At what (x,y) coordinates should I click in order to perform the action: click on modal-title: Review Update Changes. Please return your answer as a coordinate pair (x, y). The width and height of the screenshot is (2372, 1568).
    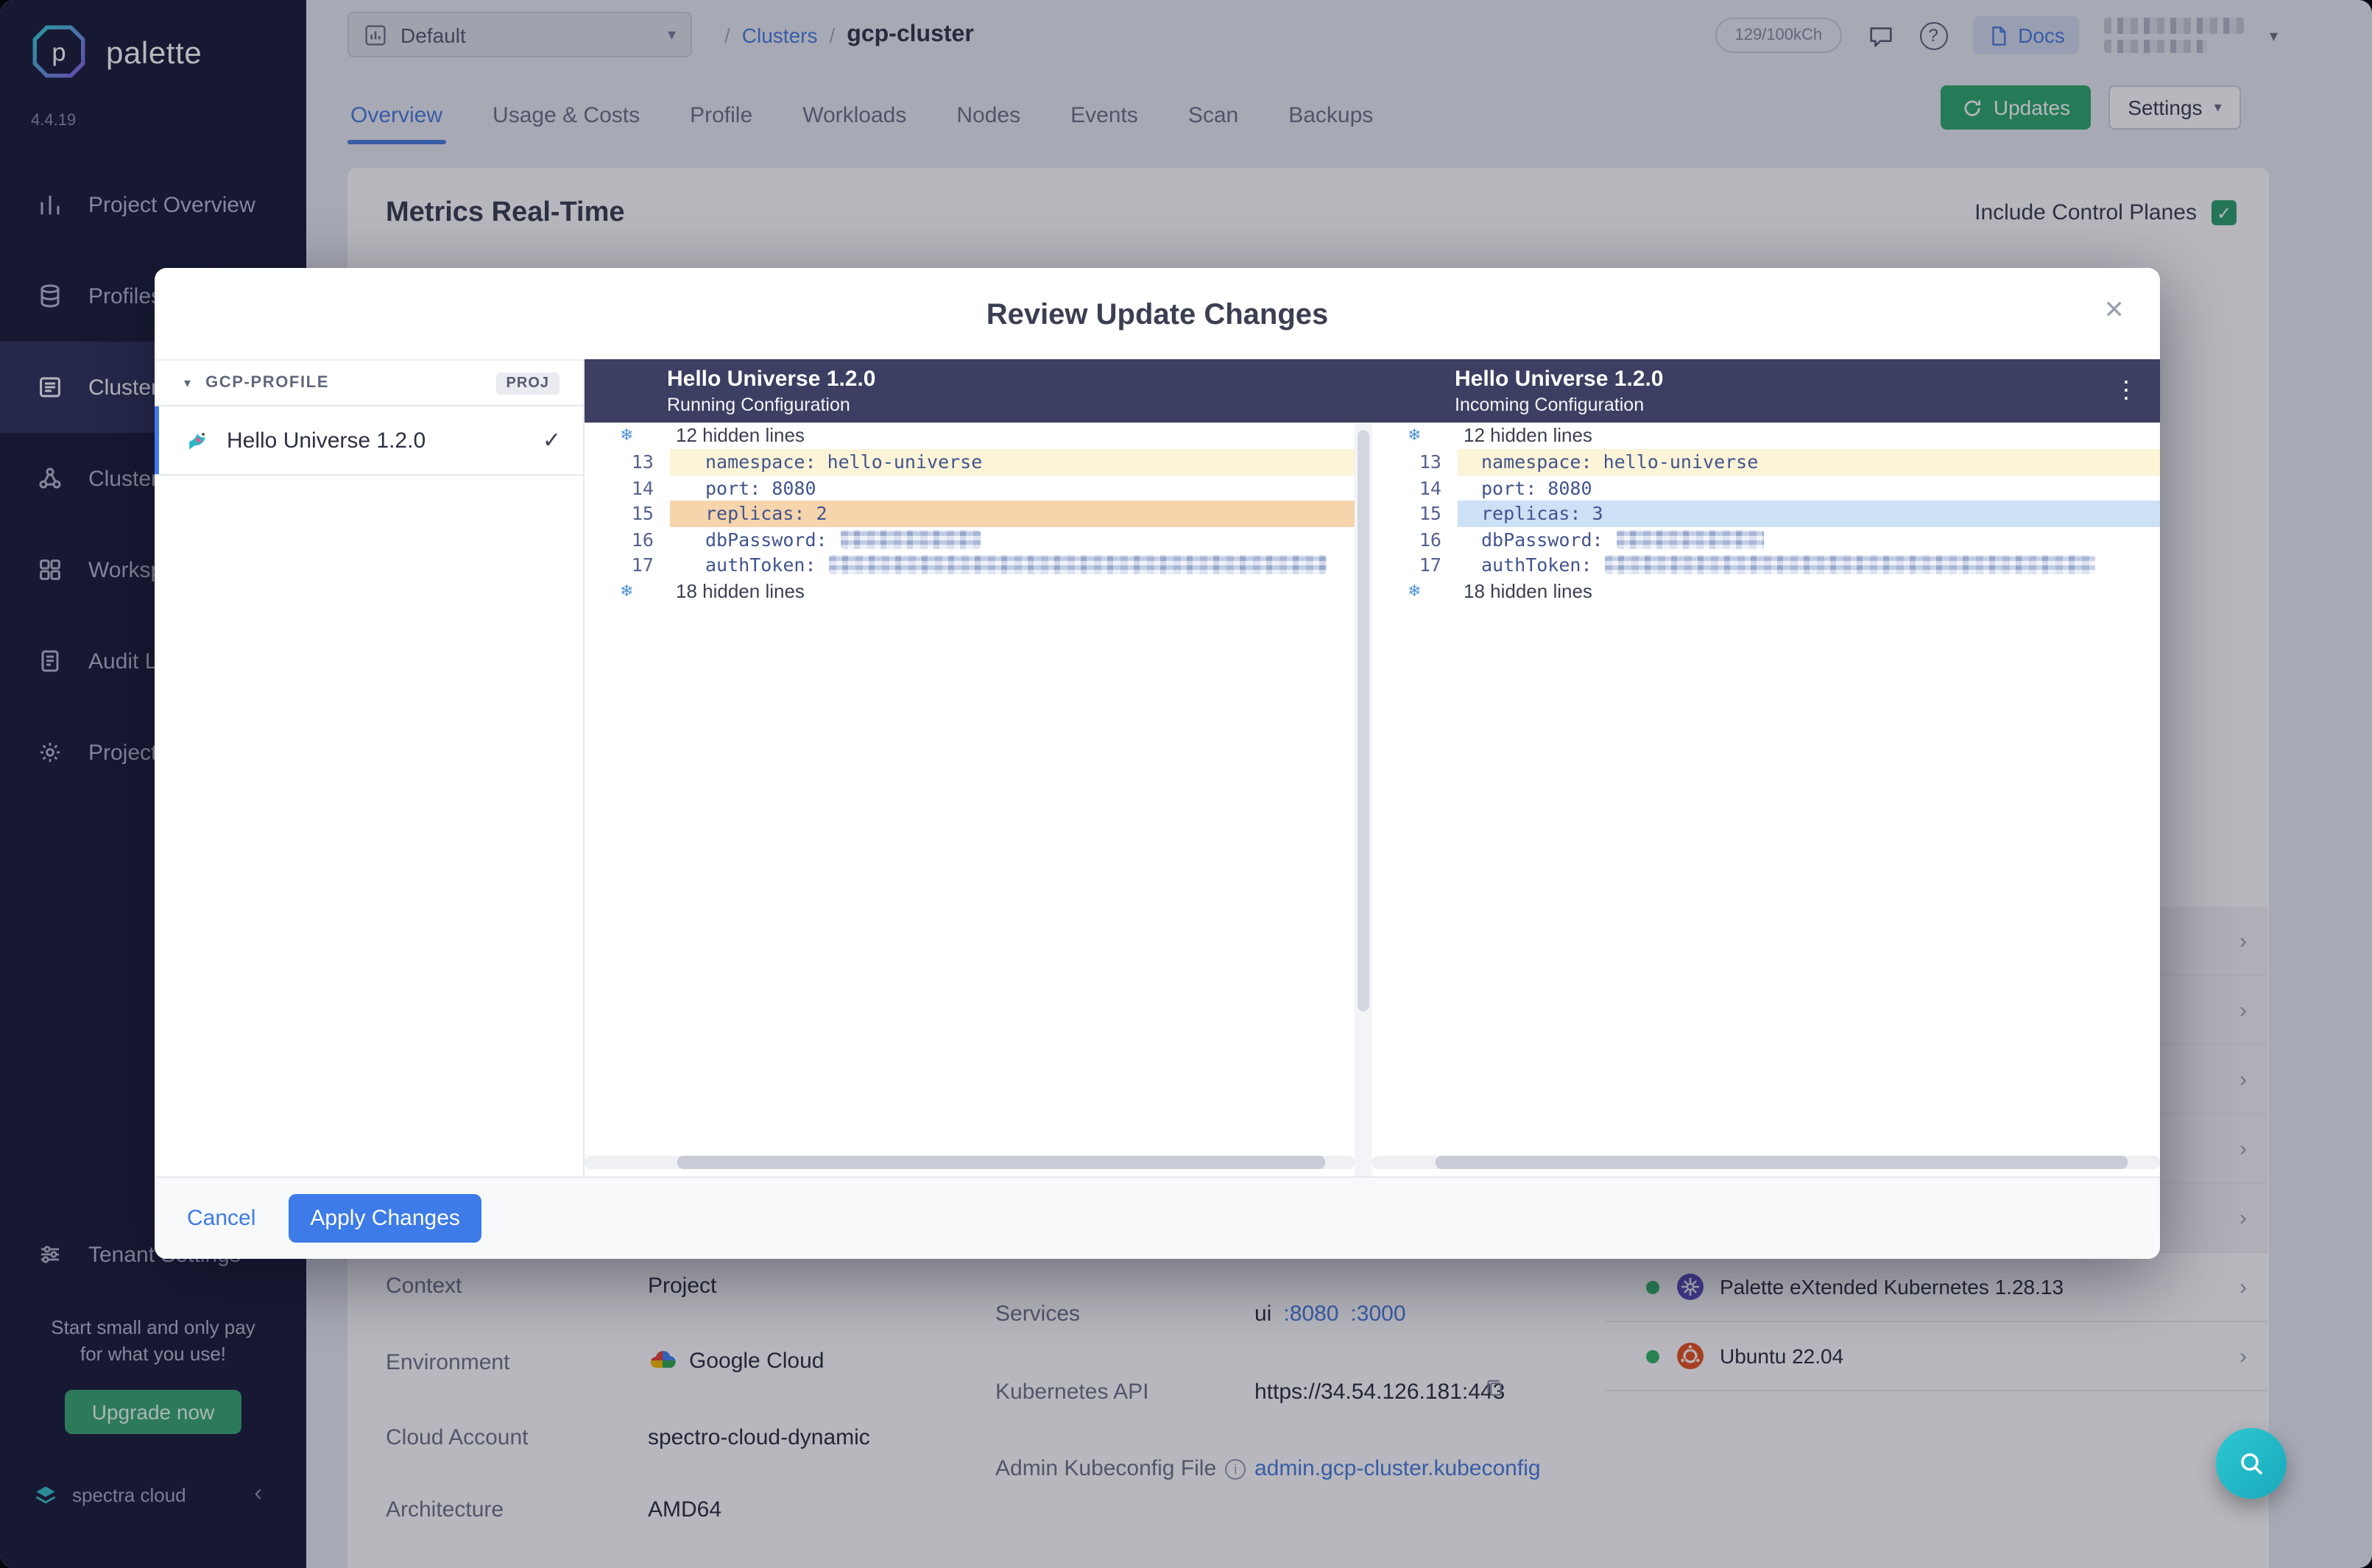
    Looking at the image, I should click on (1157, 315).